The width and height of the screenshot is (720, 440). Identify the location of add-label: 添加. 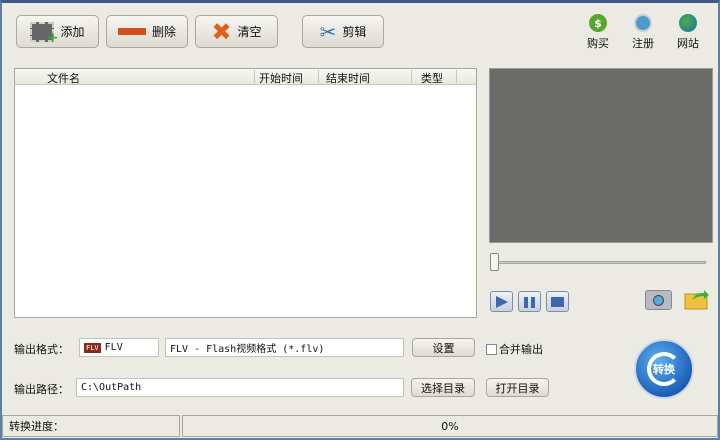
(72, 32).